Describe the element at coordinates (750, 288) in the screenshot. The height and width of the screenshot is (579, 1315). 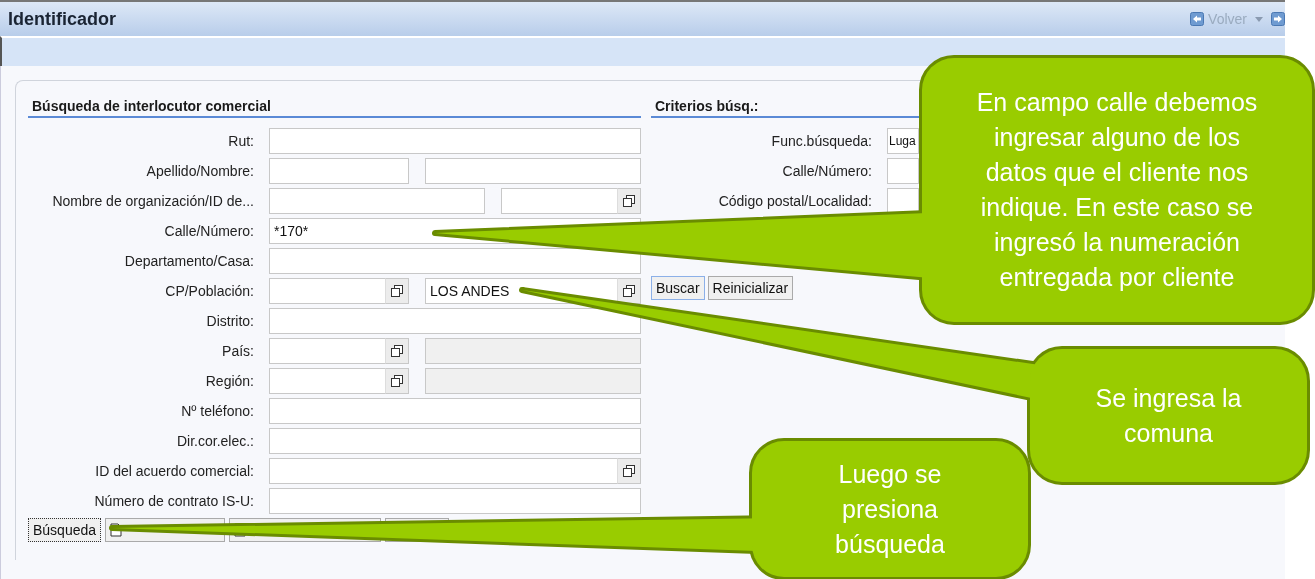
I see `reset-button: Reinicializar` at that location.